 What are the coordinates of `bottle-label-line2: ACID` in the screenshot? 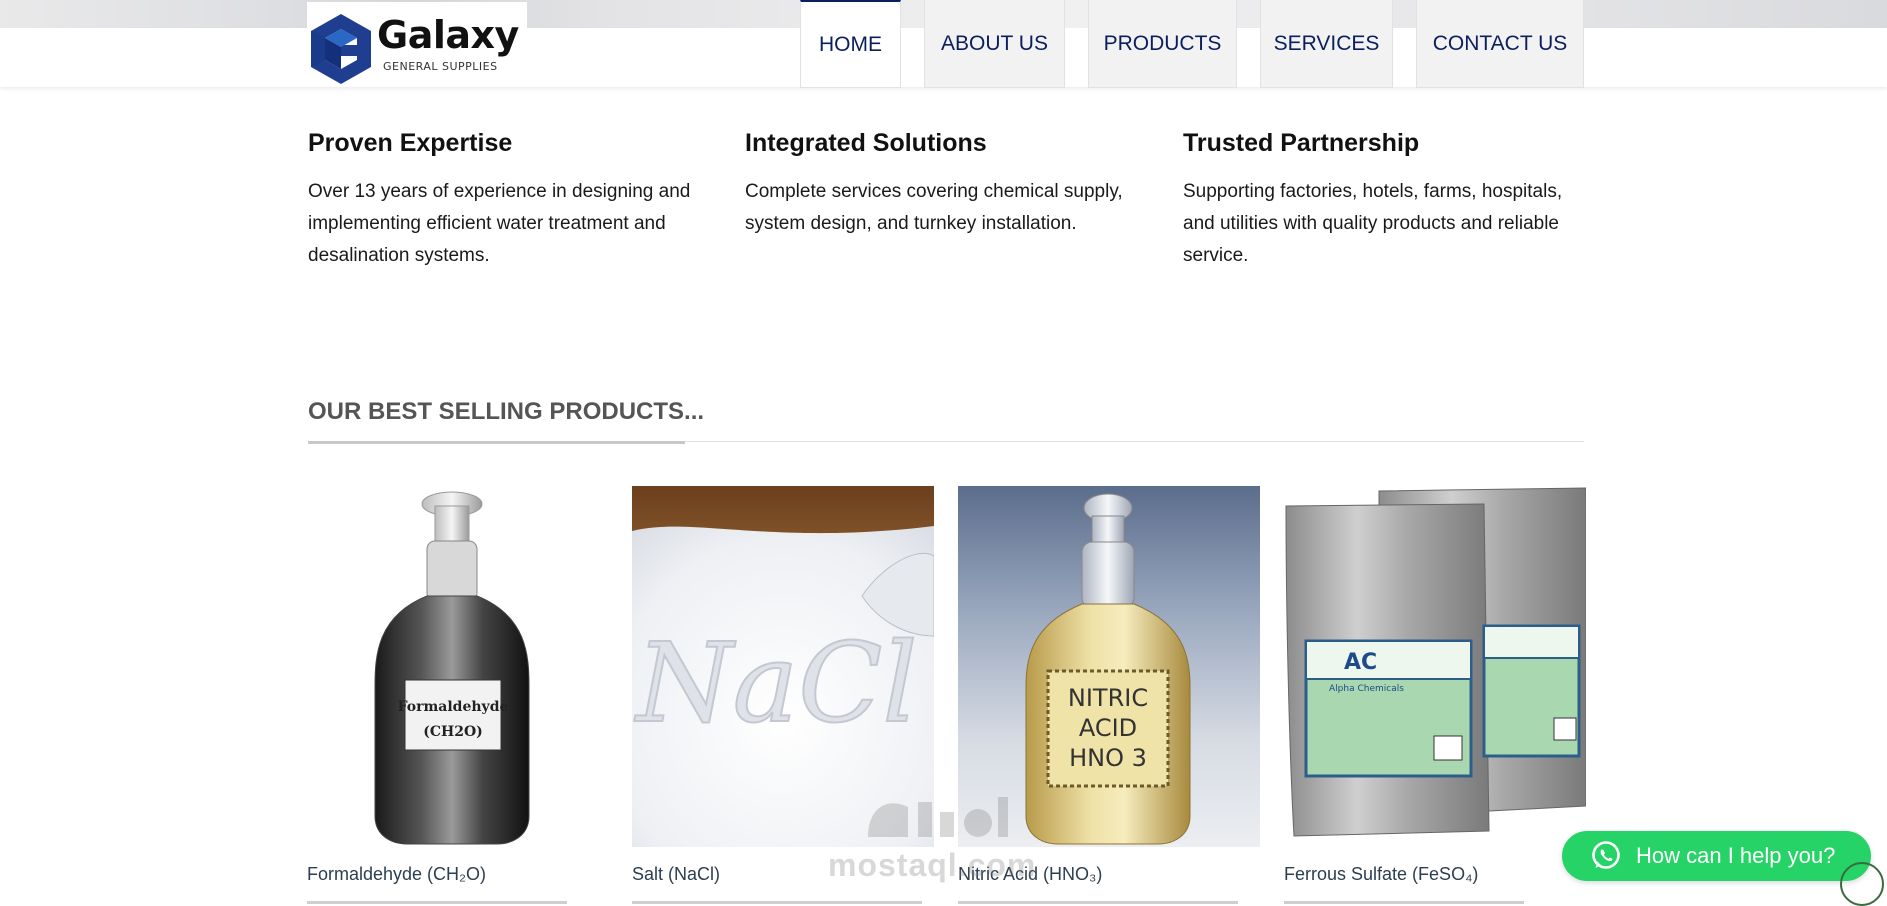 It's located at (1108, 728).